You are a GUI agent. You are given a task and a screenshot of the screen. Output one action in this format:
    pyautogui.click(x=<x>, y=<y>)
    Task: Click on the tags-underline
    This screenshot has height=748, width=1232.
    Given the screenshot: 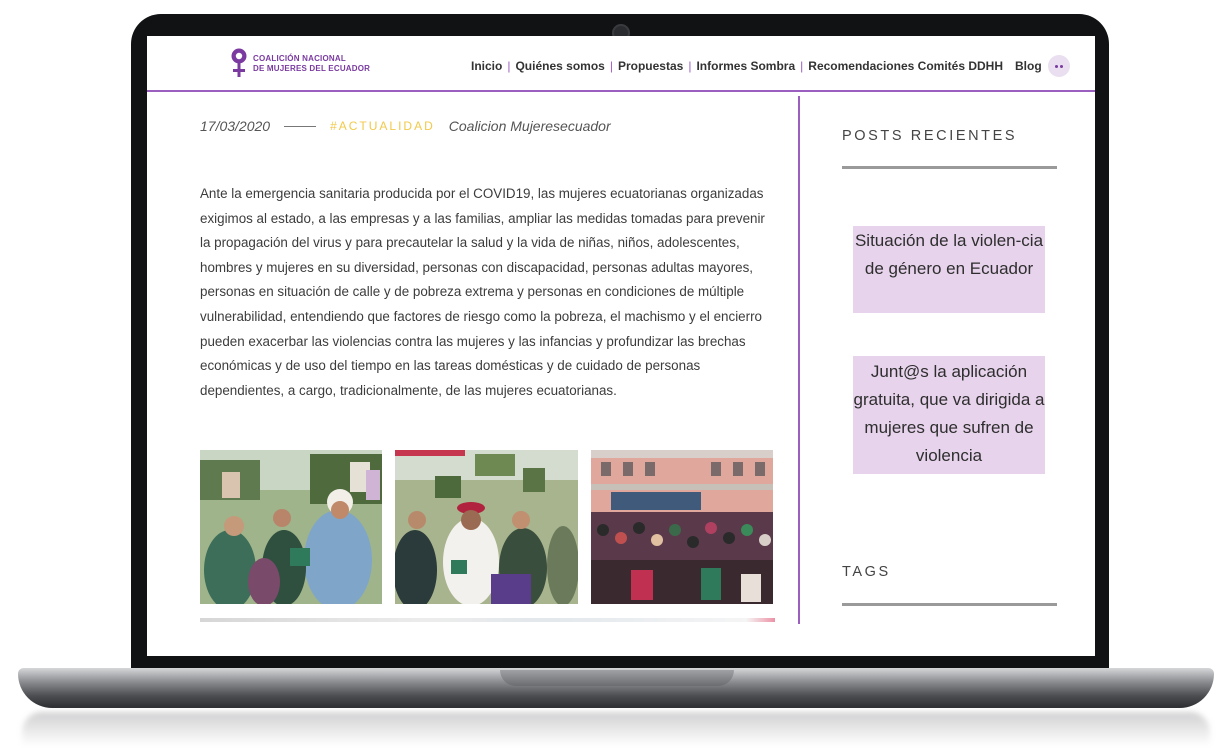 What is the action you would take?
    pyautogui.click(x=949, y=604)
    